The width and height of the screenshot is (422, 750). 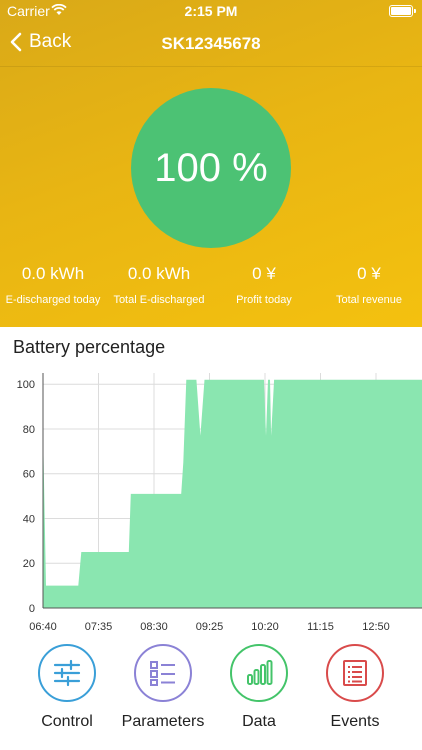 What do you see at coordinates (99, 627) in the screenshot?
I see `x-tick-label: 07:35` at bounding box center [99, 627].